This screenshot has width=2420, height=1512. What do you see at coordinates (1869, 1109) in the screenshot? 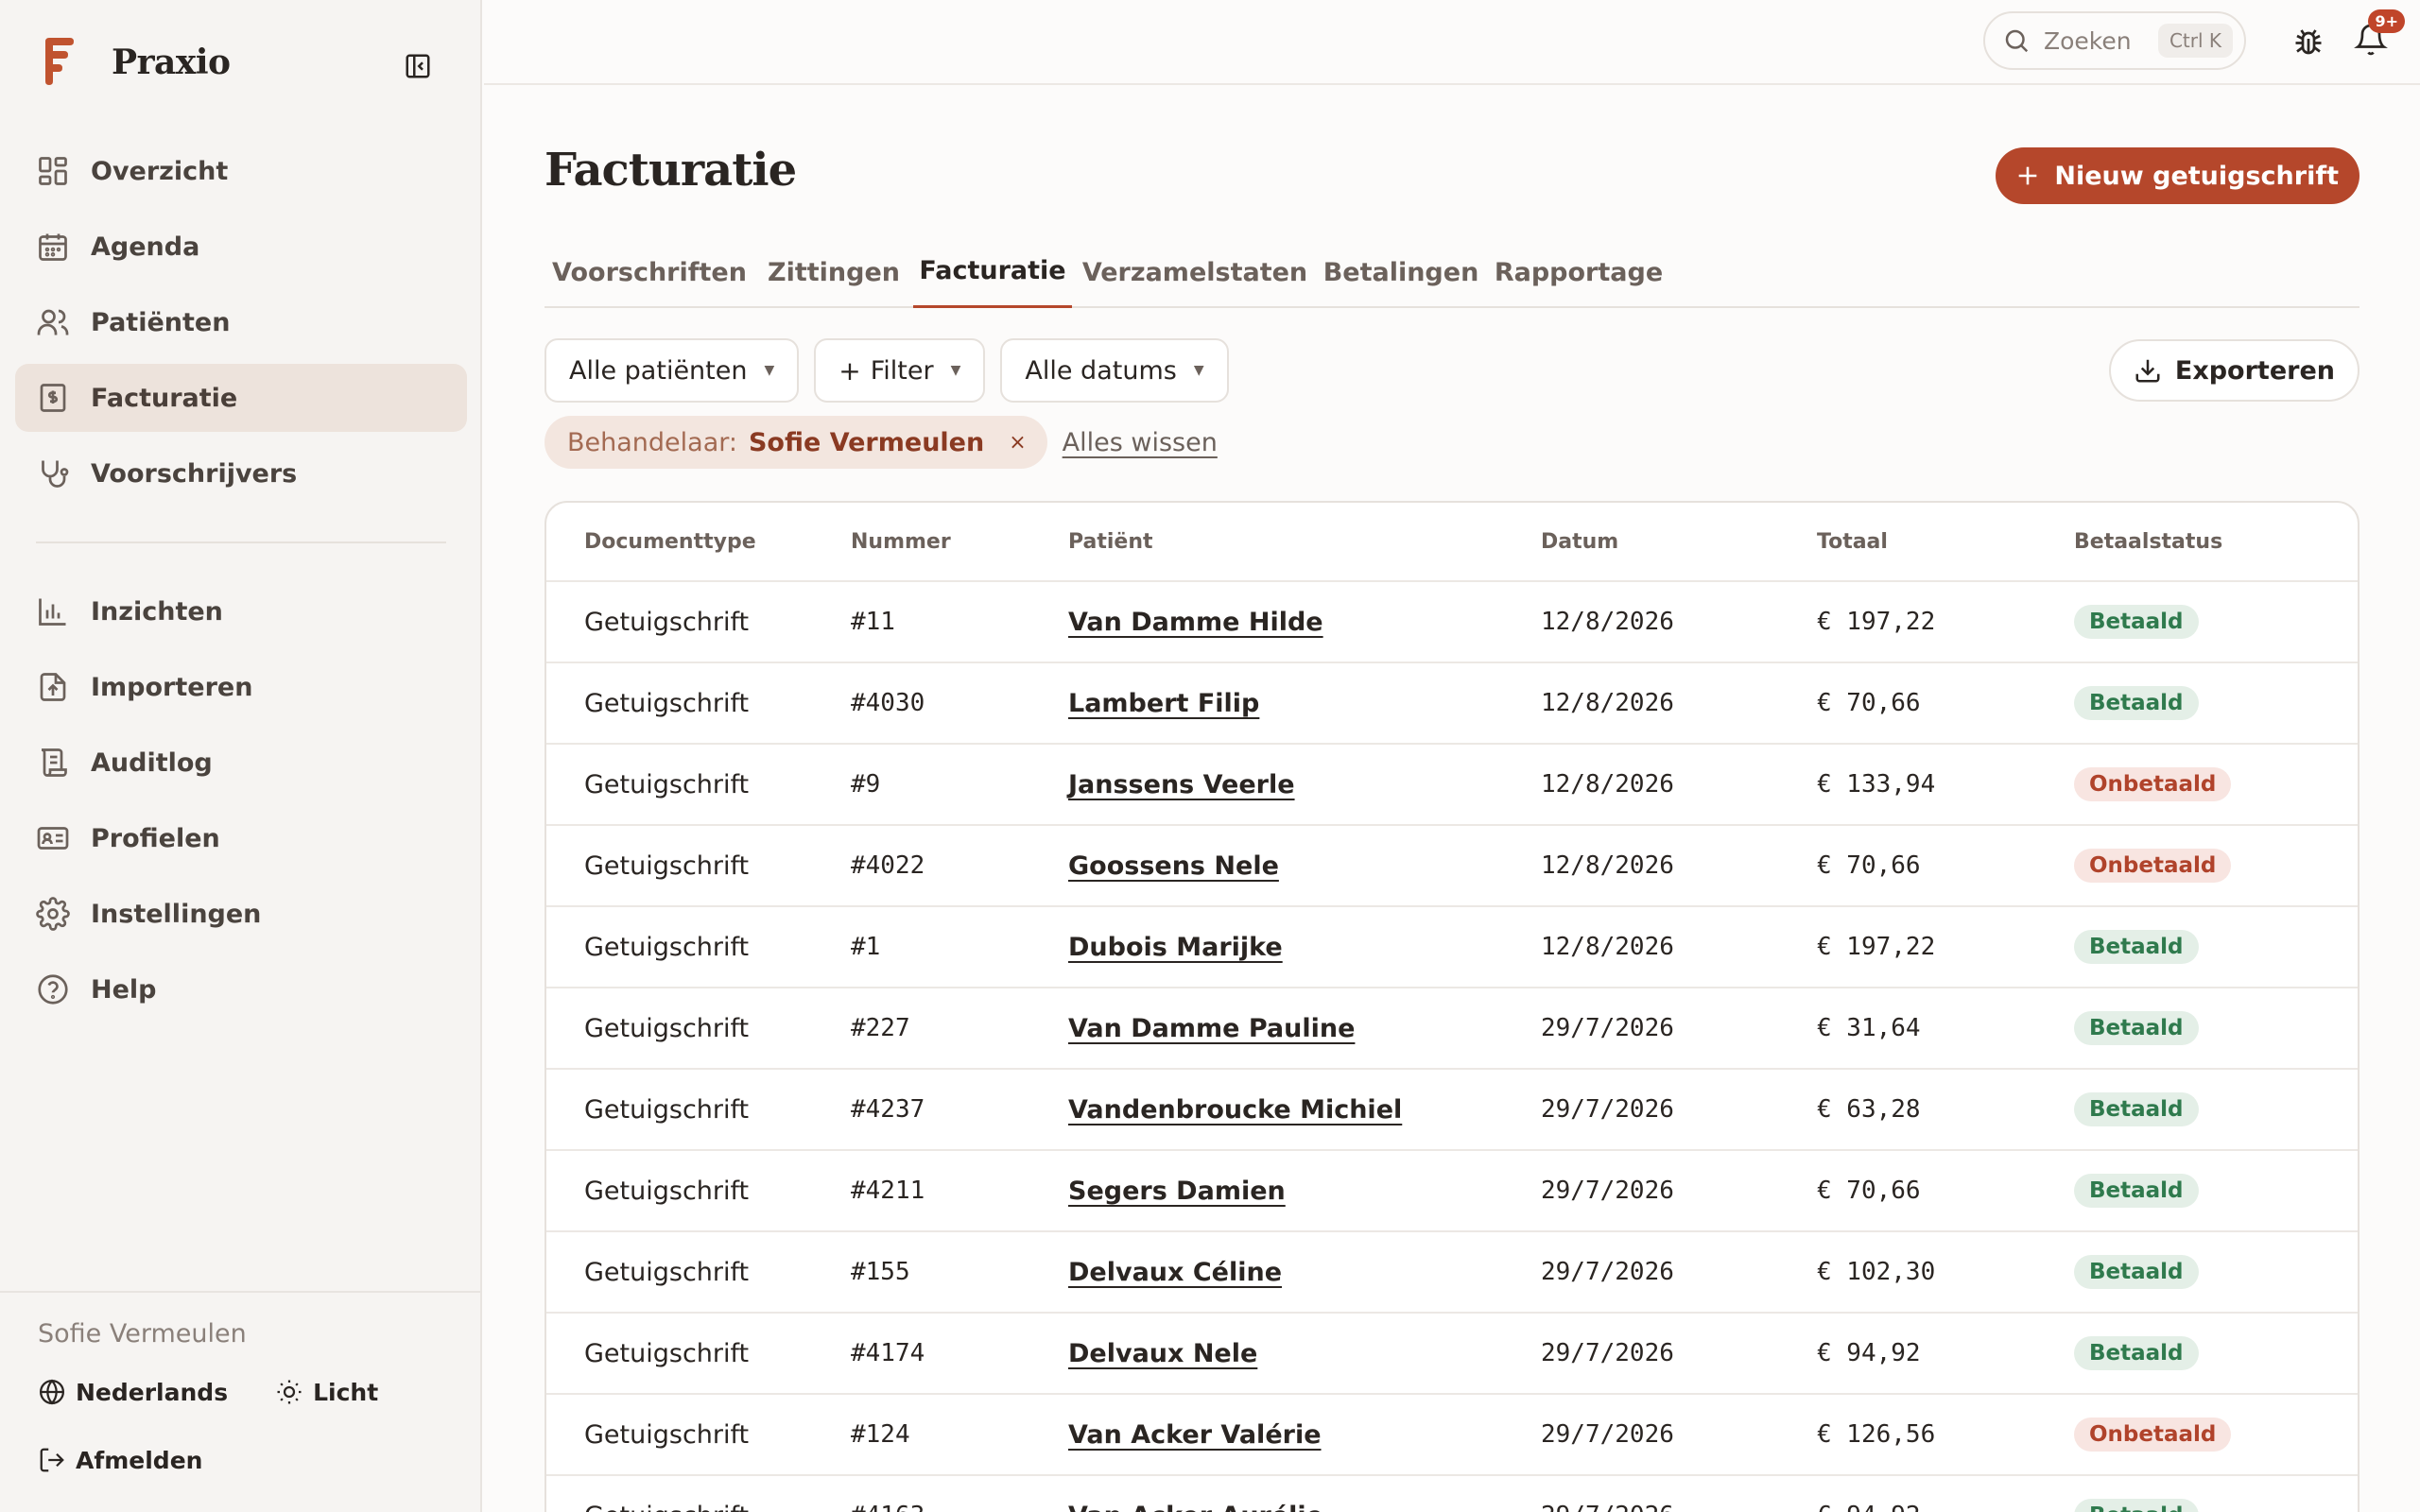
I see `document-total: € 63,28` at bounding box center [1869, 1109].